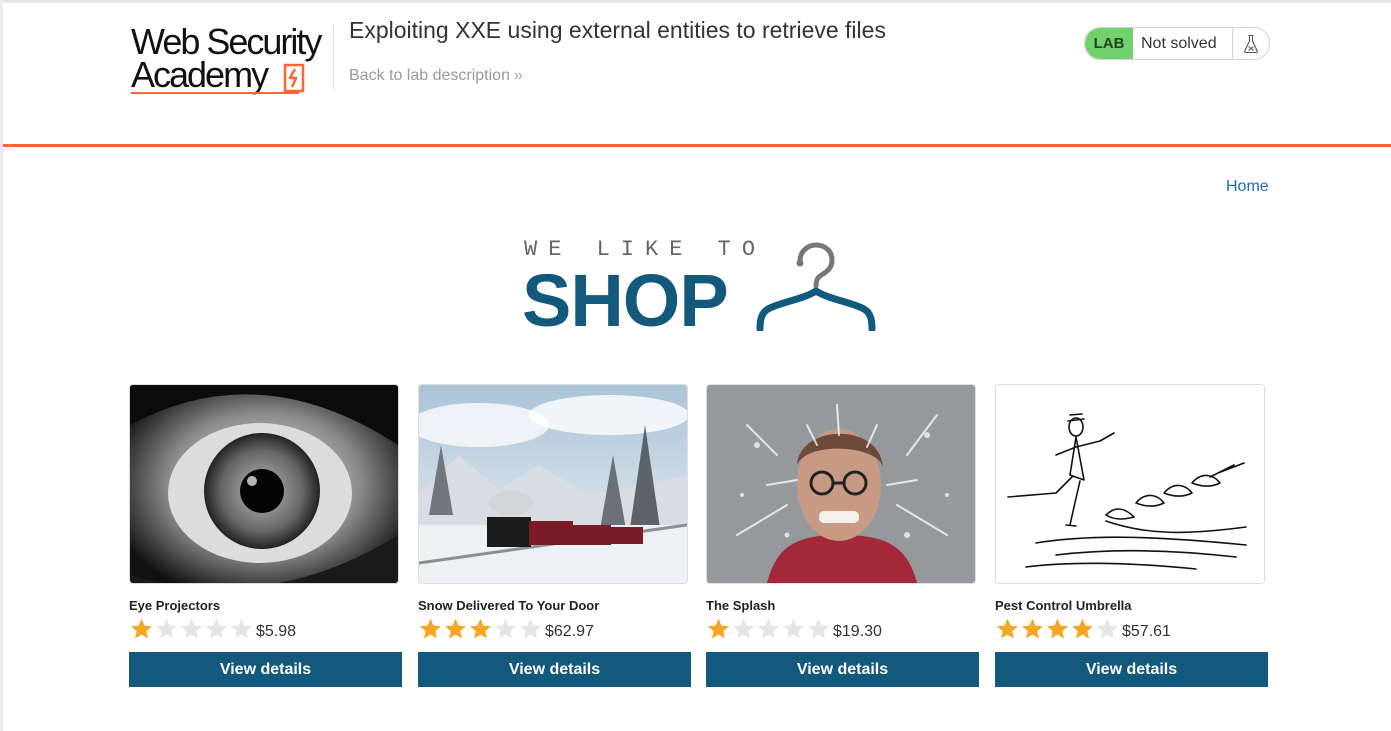  I want to click on product-price: $62.97, so click(569, 631).